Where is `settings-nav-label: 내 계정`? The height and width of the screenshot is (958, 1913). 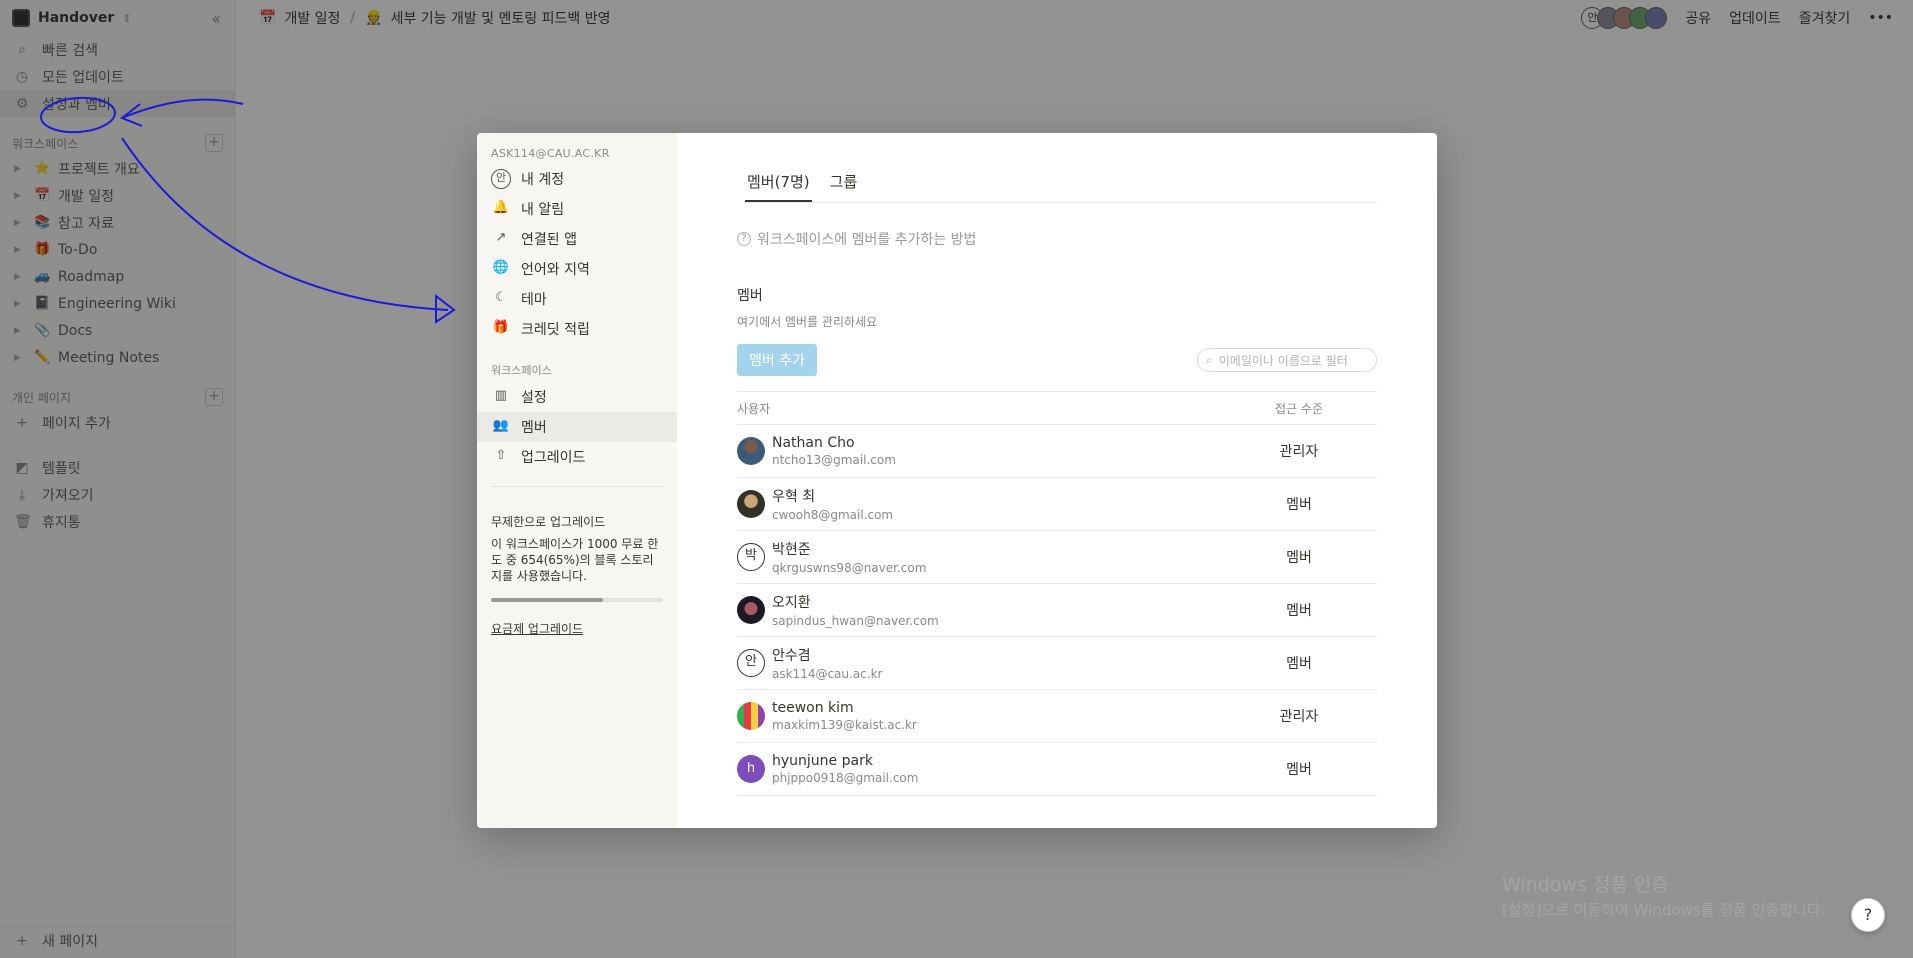
settings-nav-label: 내 계정 is located at coordinates (543, 180).